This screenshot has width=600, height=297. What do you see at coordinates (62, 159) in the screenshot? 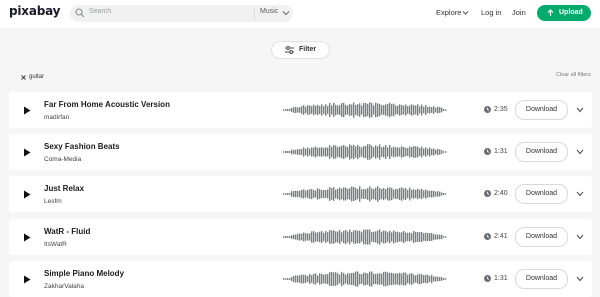
I see `track-artist: Coma-Media` at bounding box center [62, 159].